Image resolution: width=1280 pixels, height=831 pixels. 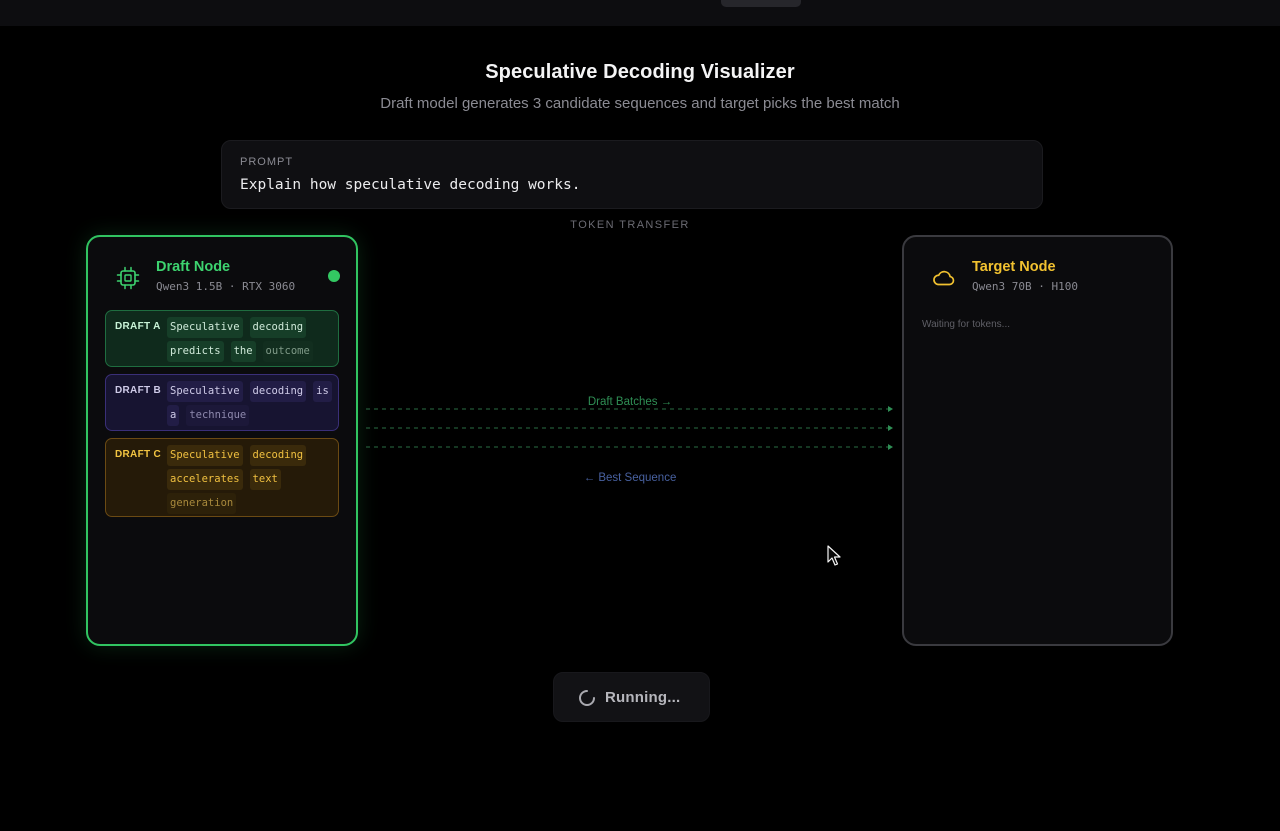 I want to click on cpu-chip-icon, so click(x=128, y=278).